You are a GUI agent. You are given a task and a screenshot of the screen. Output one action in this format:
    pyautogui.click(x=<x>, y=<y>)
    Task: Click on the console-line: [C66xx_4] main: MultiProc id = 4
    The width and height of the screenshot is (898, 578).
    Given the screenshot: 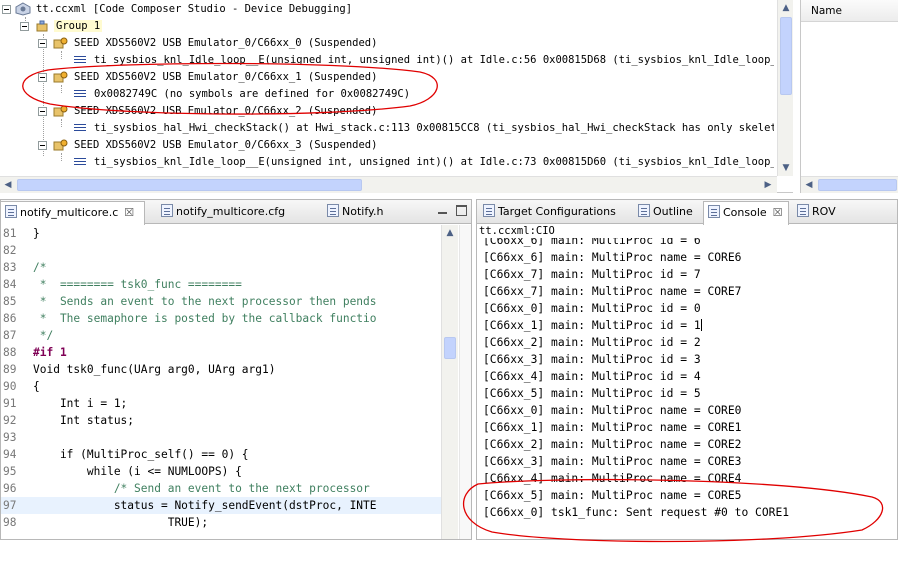 What is the action you would take?
    pyautogui.click(x=592, y=376)
    